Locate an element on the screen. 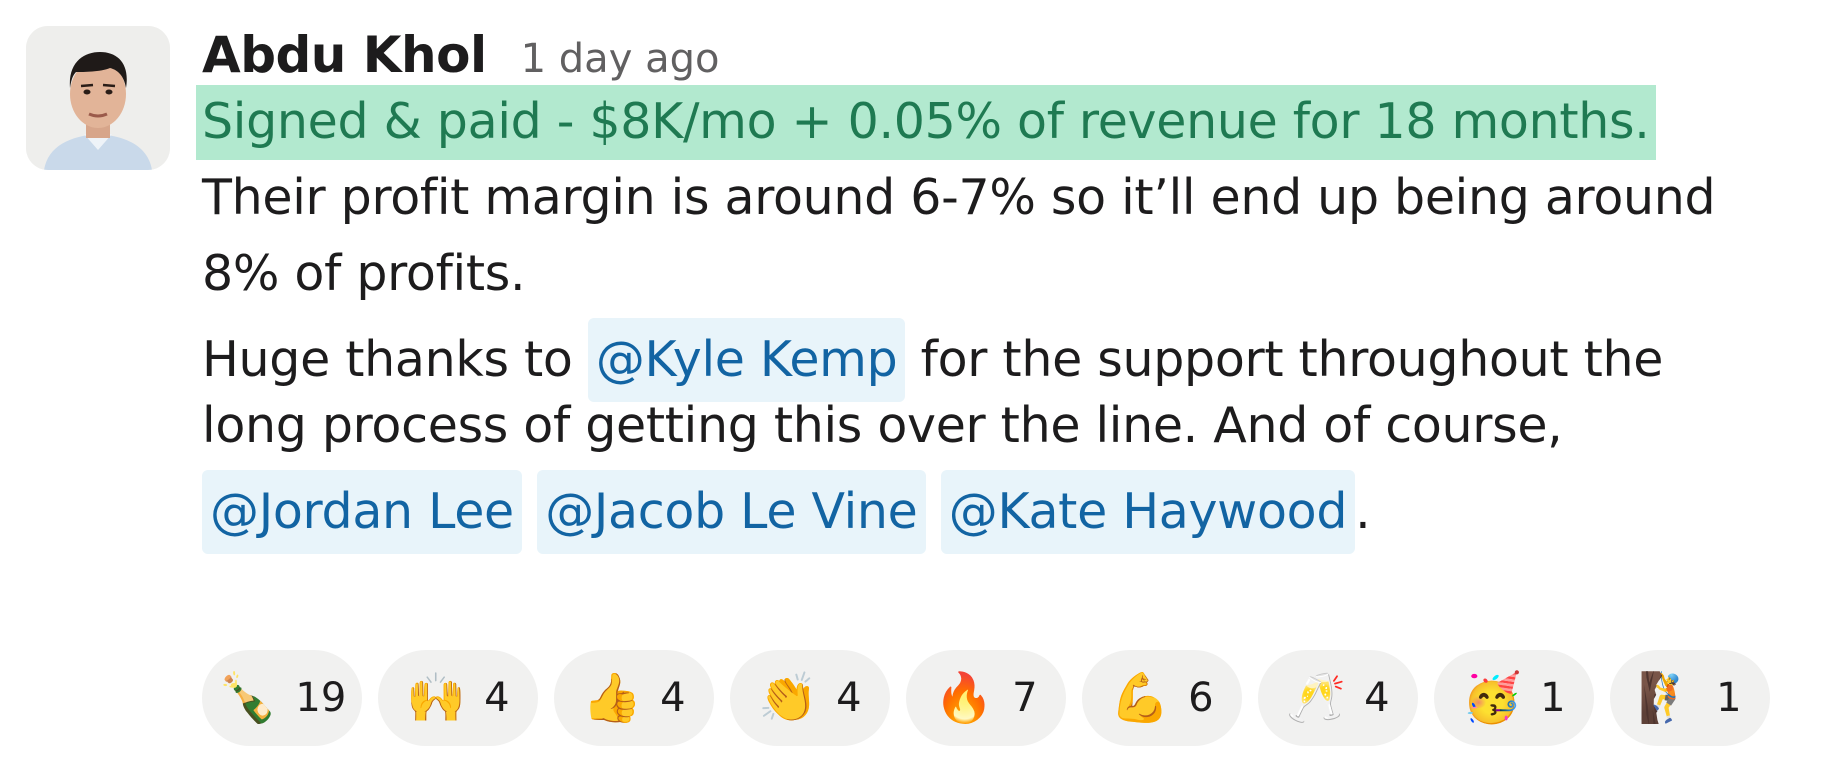 Image resolution: width=1842 pixels, height=768 pixels. reaction-muscle: 💪 6 is located at coordinates (1162, 698).